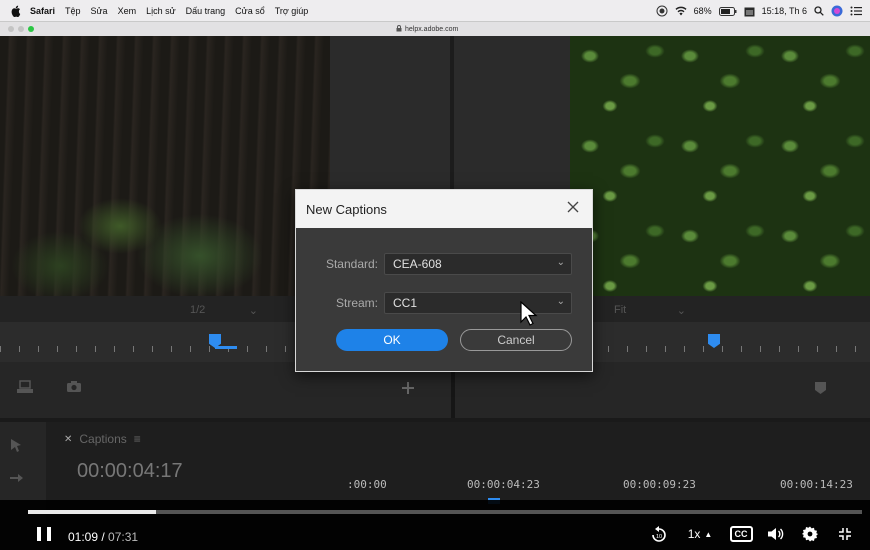  I want to click on timeline-label-2: 00:00:09:23, so click(659, 484).